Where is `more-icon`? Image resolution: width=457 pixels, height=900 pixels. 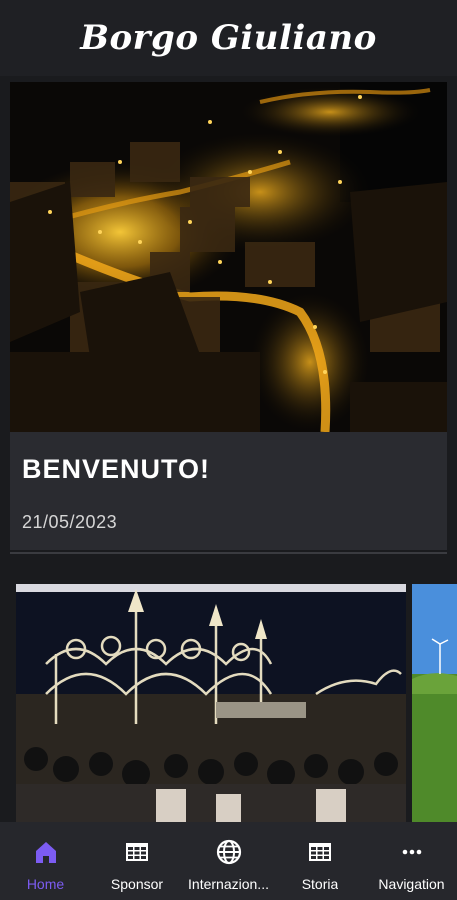 more-icon is located at coordinates (411, 852).